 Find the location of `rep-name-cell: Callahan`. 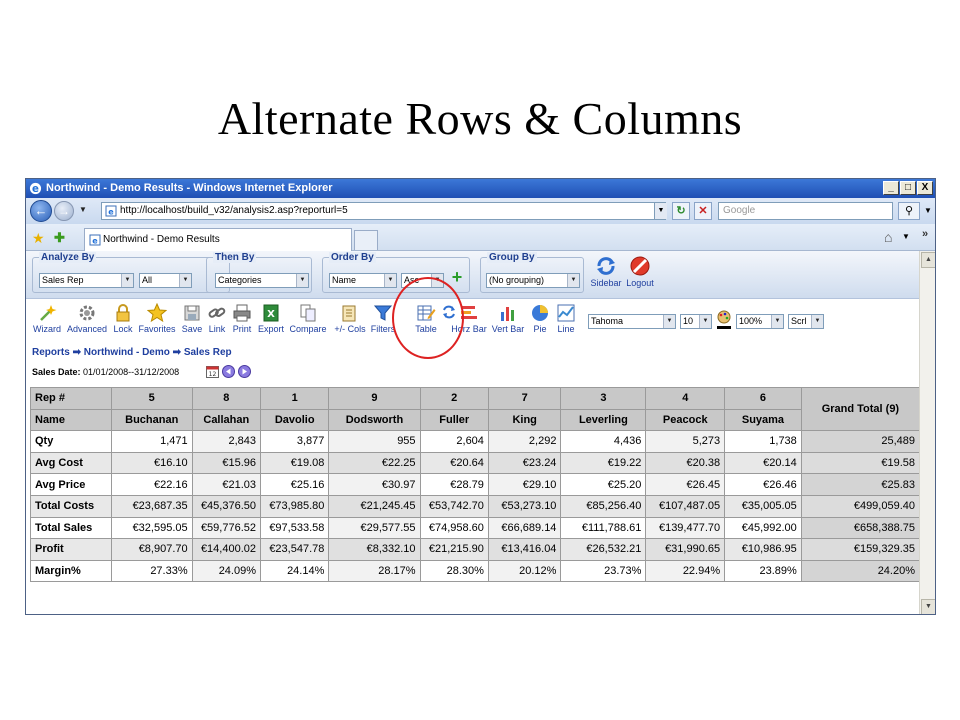

rep-name-cell: Callahan is located at coordinates (226, 420).